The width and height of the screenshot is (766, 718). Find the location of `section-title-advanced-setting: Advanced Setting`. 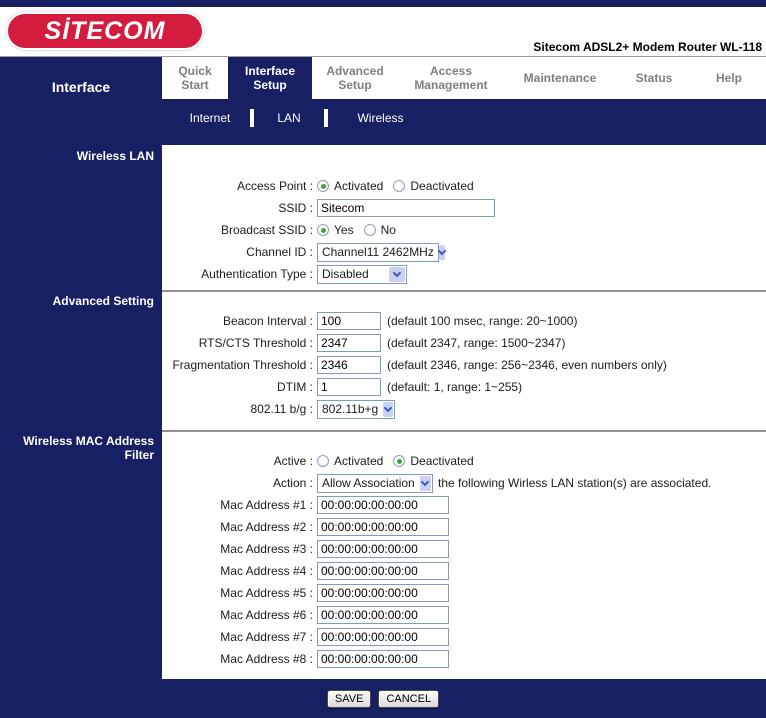

section-title-advanced-setting: Advanced Setting is located at coordinates (103, 301).